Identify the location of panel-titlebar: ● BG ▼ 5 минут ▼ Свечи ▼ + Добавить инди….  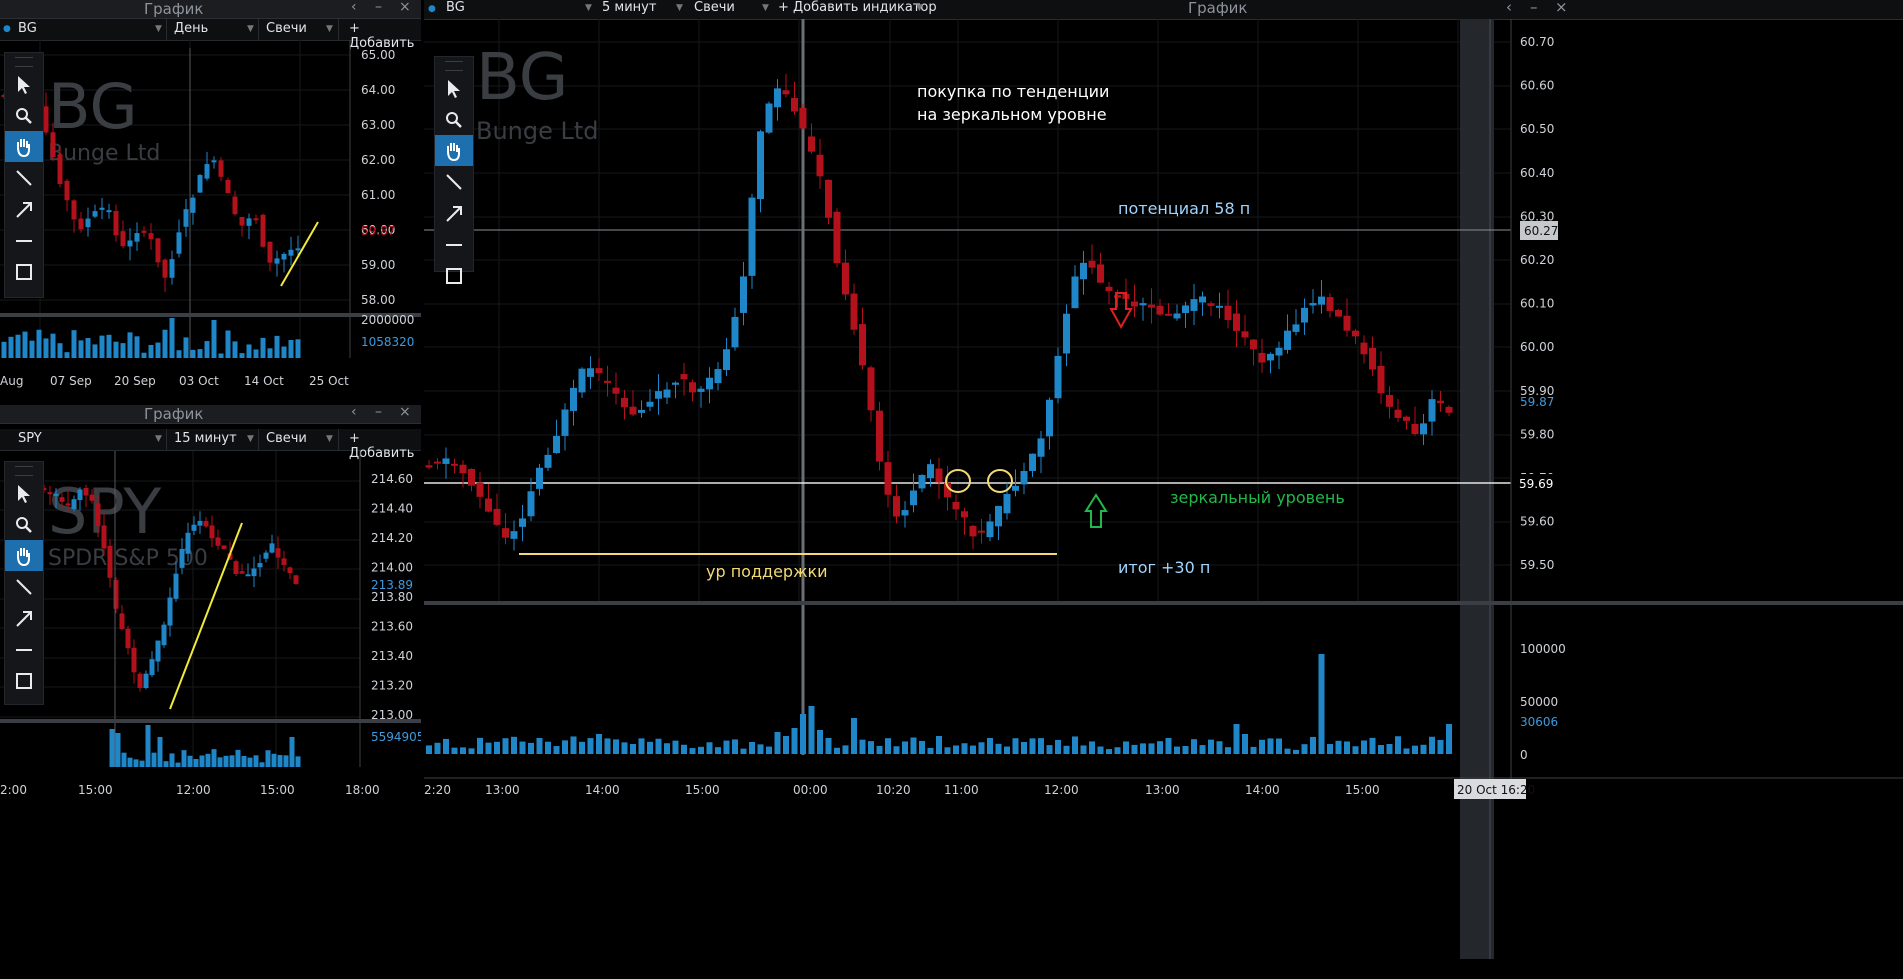
(1163, 10).